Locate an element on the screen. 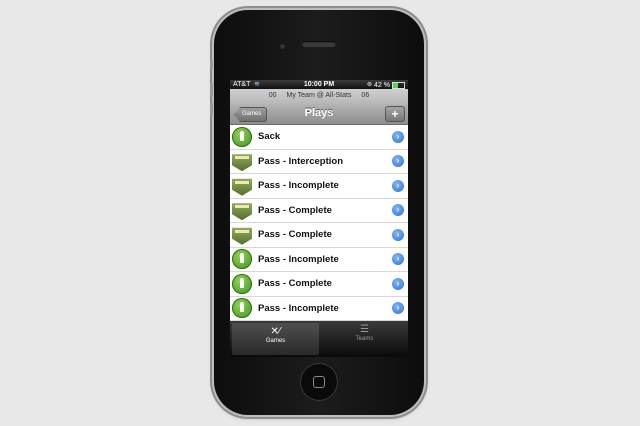 This screenshot has height=426, width=640. games-icon: ✕⁄ is located at coordinates (275, 331).